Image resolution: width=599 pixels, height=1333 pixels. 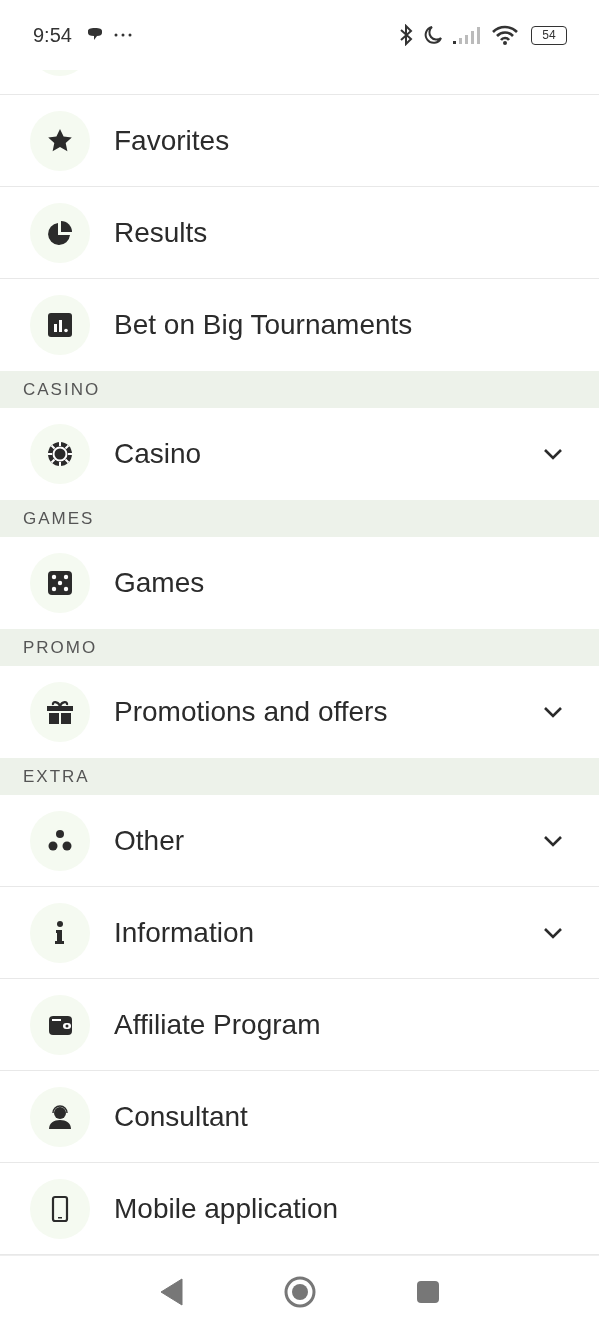 I want to click on menu-item-label: Games, so click(x=160, y=583).